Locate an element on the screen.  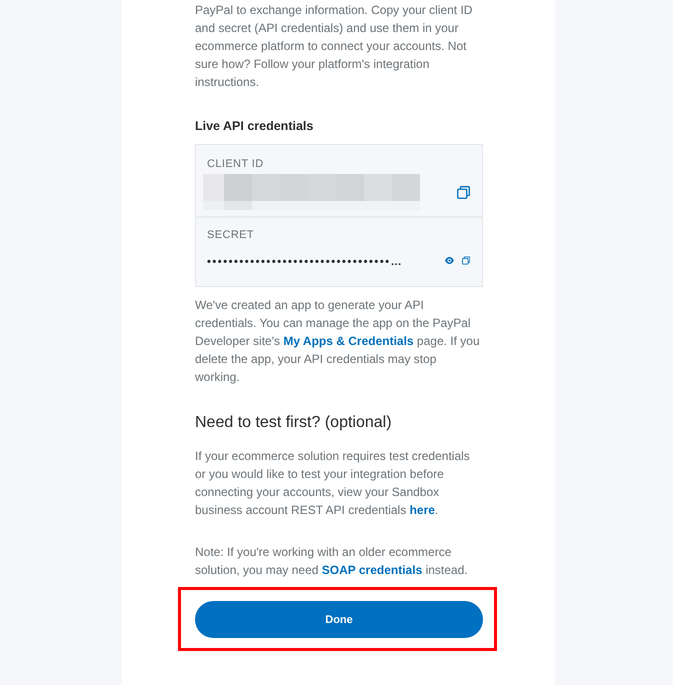
eye-icon is located at coordinates (449, 260).